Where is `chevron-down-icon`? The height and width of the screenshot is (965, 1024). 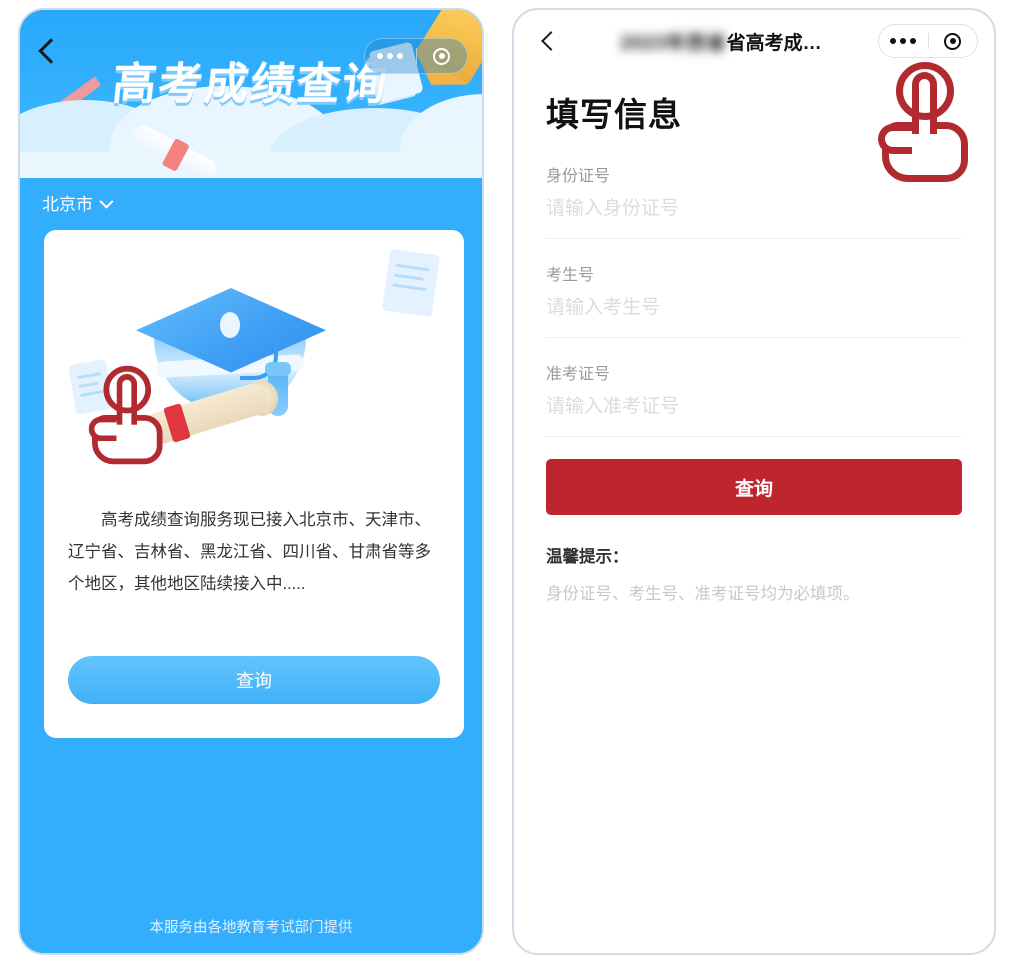
chevron-down-icon is located at coordinates (106, 201).